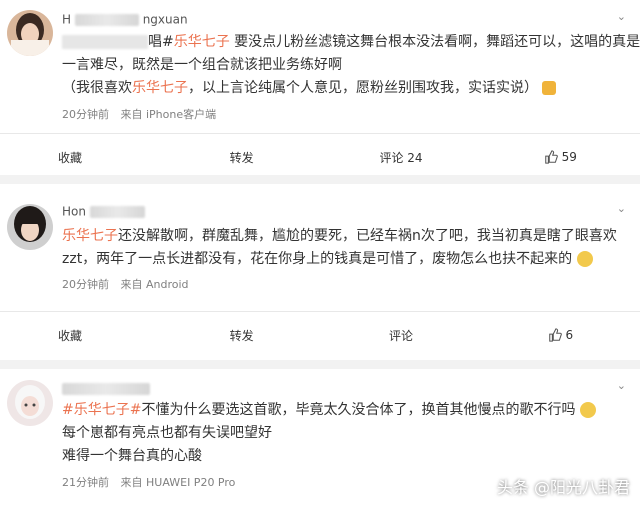  Describe the element at coordinates (560, 157) in the screenshot. I see `like-button: 59` at that location.